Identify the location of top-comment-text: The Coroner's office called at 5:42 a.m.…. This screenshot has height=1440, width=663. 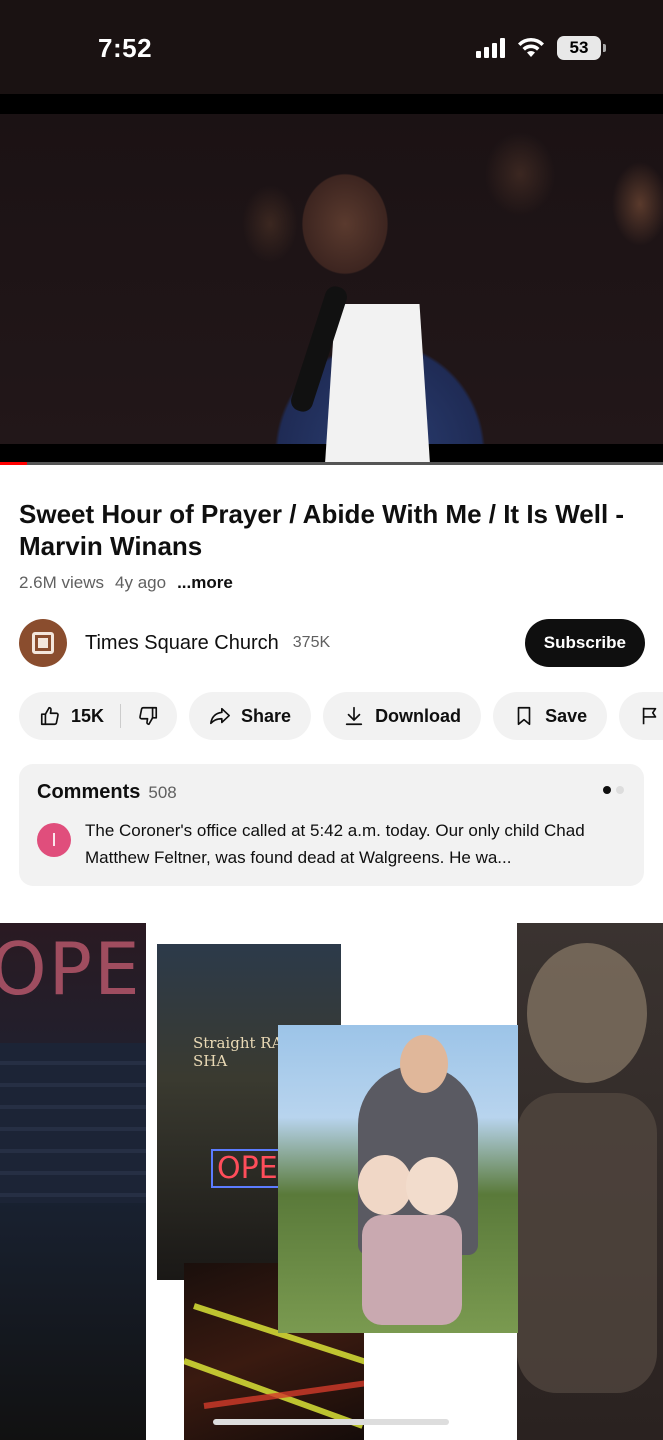
(335, 844).